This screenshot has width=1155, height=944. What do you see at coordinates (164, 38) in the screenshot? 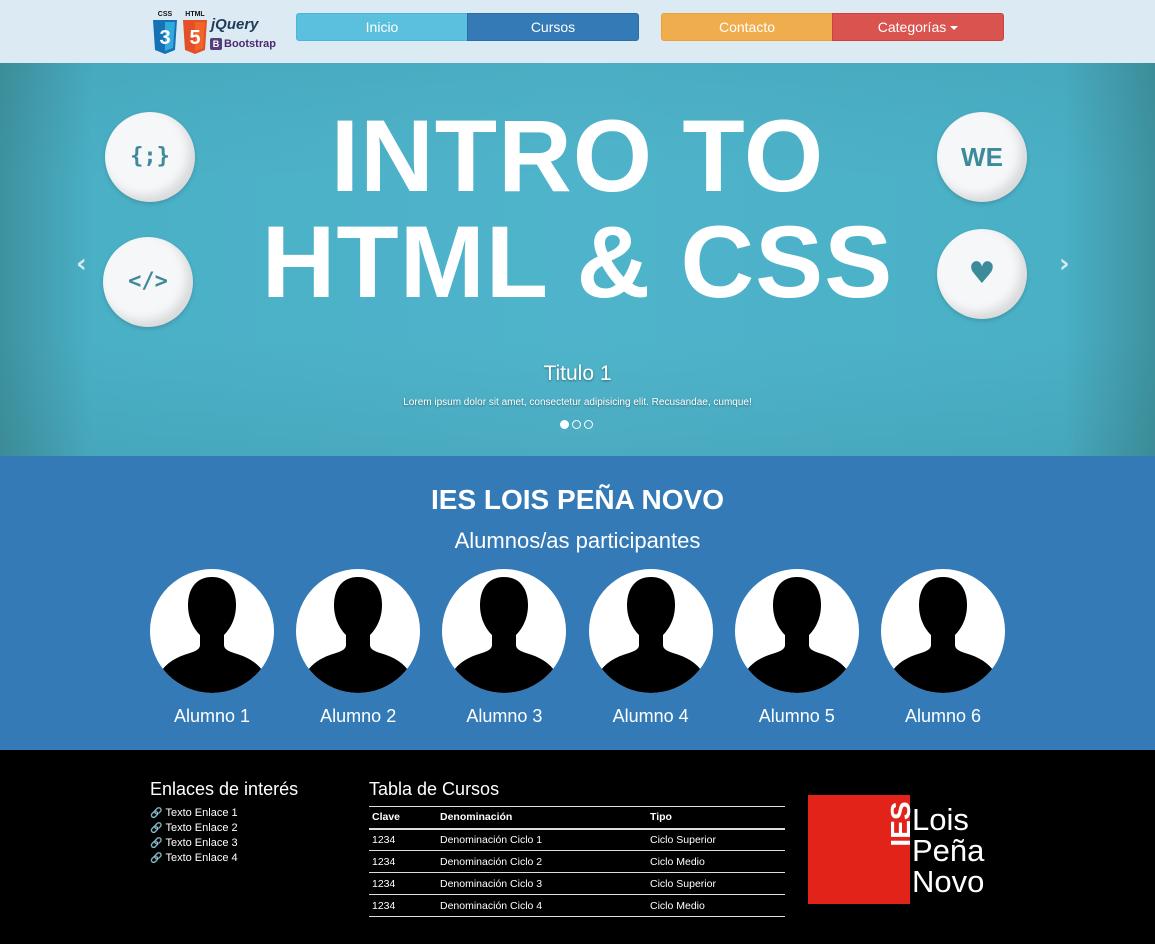
I see `css3-number: 3` at bounding box center [164, 38].